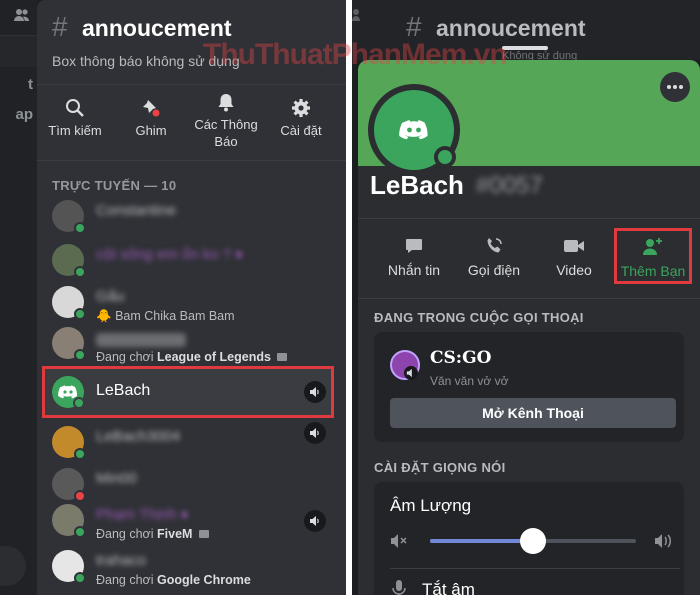 The width and height of the screenshot is (700, 595). I want to click on member-name: Min00, so click(116, 478).